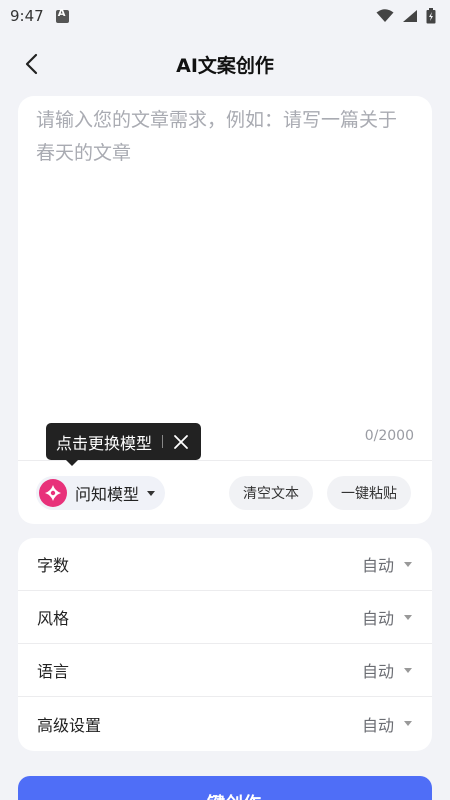 The height and width of the screenshot is (800, 450). I want to click on status-bar: 9:47, so click(225, 16).